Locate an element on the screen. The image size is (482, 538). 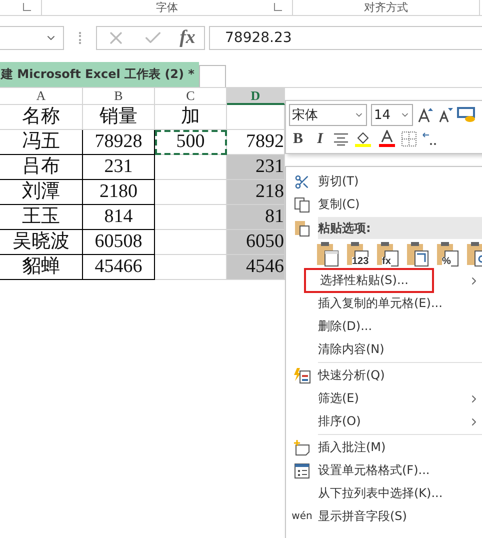
header-cell: 销量 is located at coordinates (119, 117).